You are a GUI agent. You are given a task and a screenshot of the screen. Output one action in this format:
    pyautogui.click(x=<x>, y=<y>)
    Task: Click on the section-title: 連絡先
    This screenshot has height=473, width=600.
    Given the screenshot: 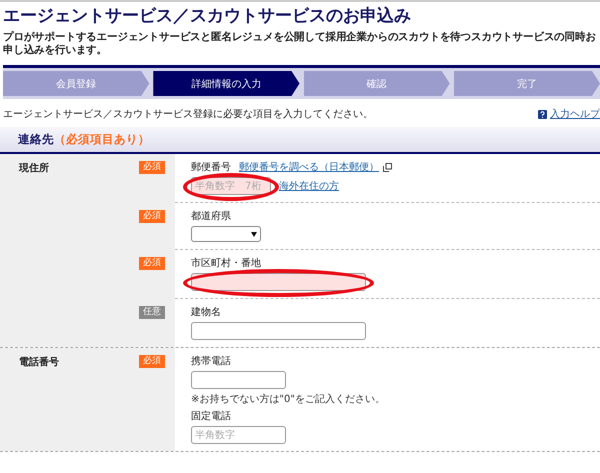 What is the action you would take?
    pyautogui.click(x=36, y=139)
    